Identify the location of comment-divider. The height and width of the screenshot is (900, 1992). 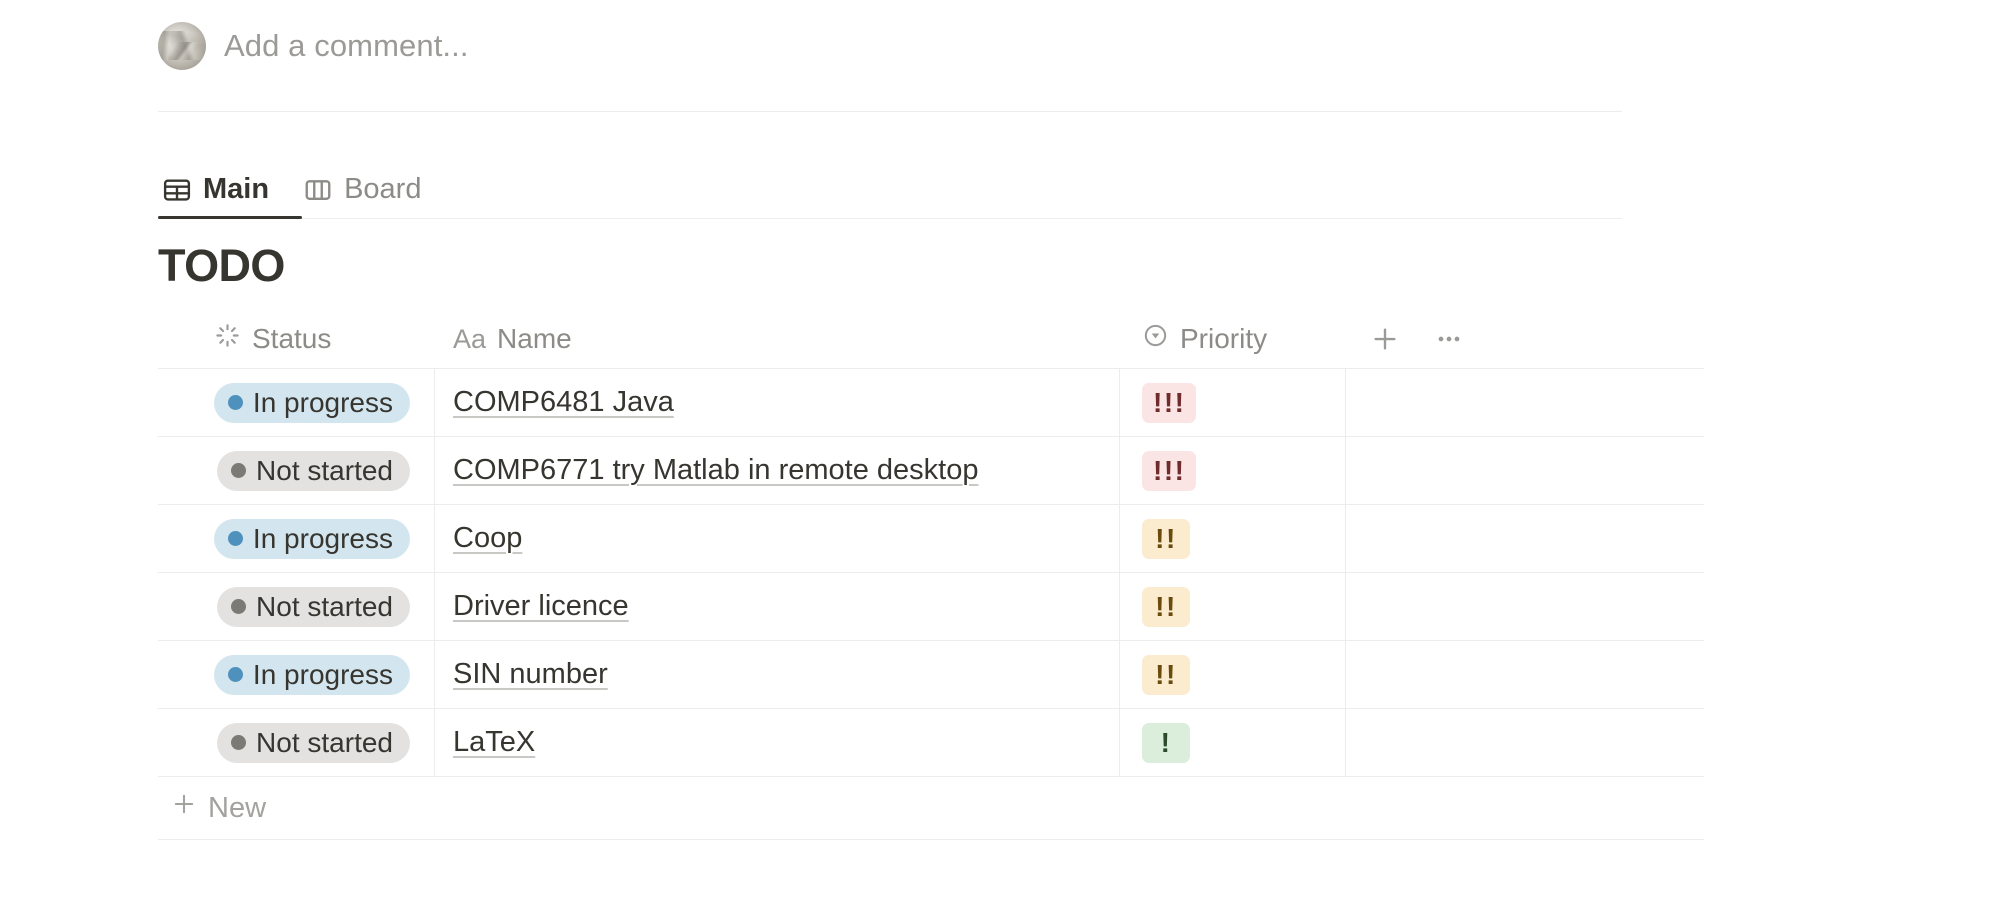
(890, 111).